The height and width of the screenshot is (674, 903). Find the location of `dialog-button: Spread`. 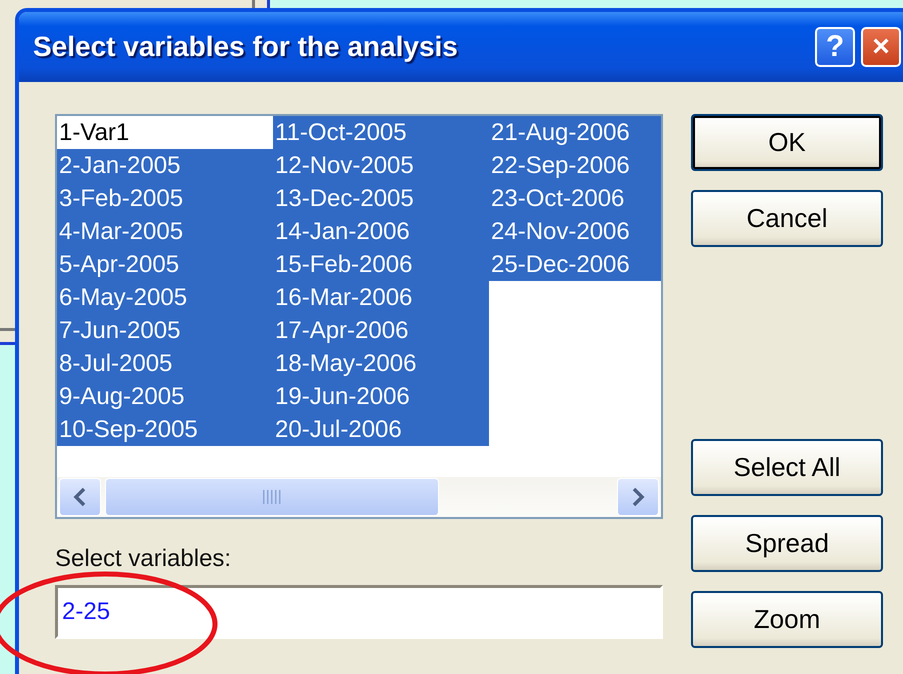

dialog-button: Spread is located at coordinates (787, 543).